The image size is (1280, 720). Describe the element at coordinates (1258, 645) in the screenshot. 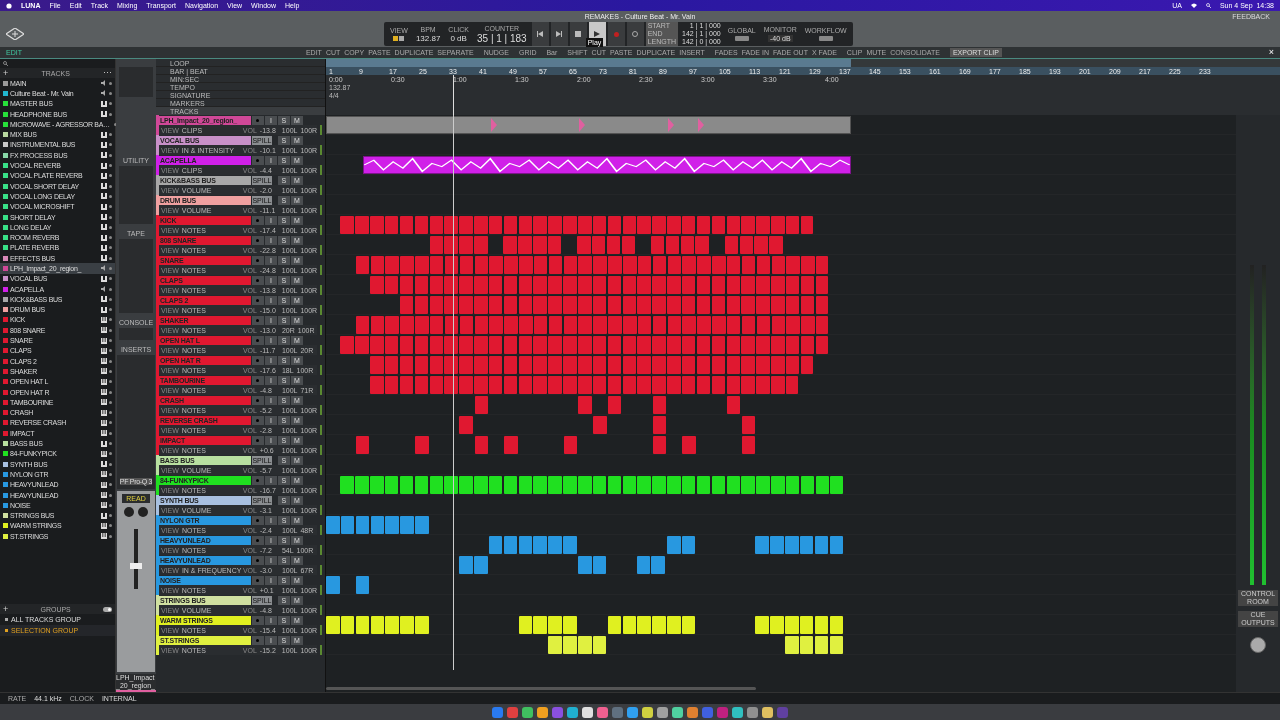

I see `volume-knob` at that location.